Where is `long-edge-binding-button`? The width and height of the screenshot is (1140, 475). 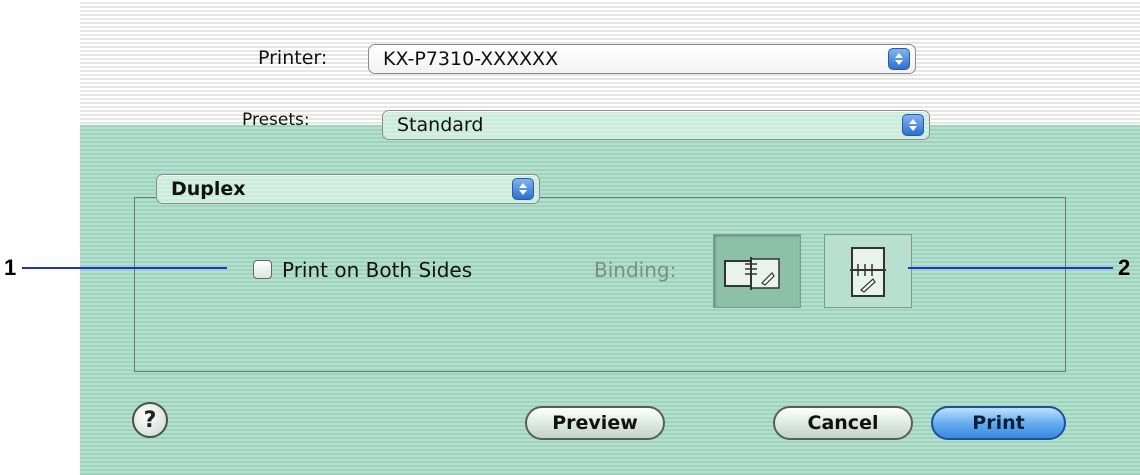 long-edge-binding-button is located at coordinates (757, 271).